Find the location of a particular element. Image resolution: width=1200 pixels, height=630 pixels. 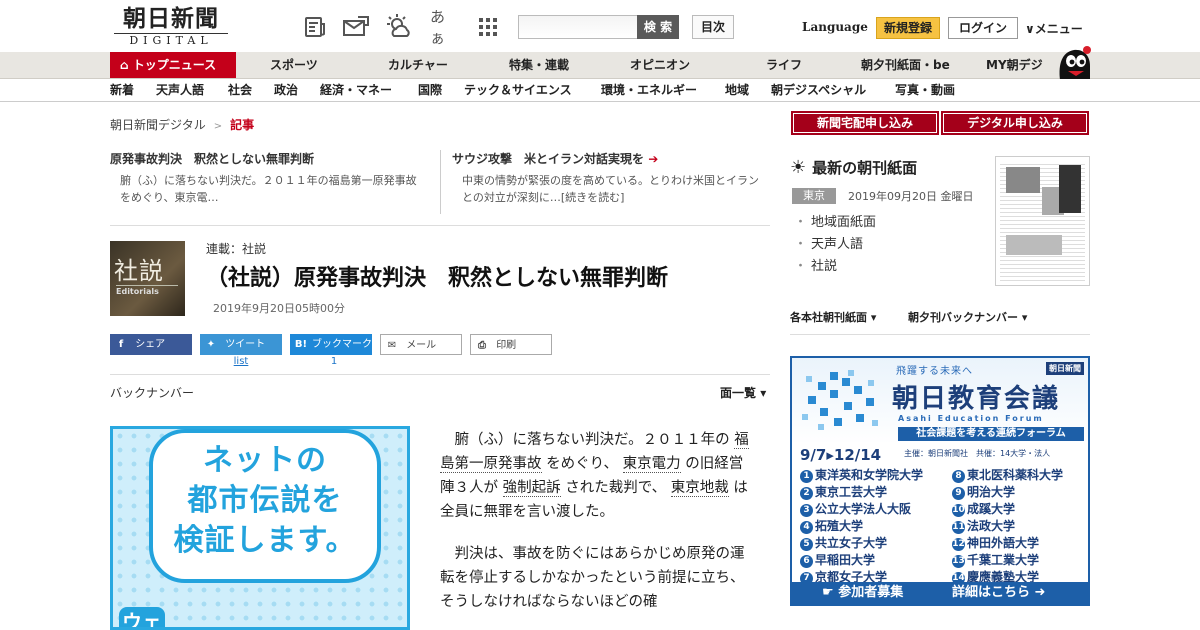

text: をめぐり、 is located at coordinates (582, 464).